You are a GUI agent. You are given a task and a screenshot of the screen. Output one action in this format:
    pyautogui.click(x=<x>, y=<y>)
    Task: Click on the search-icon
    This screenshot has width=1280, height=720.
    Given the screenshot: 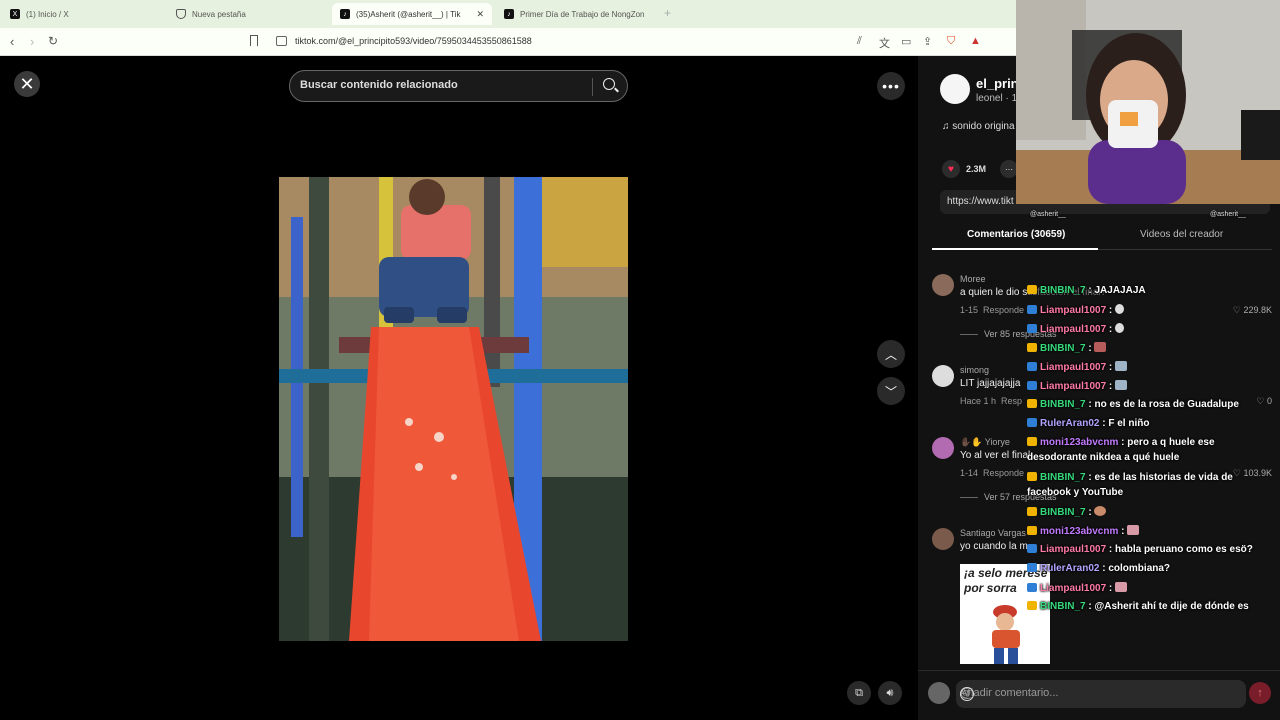 What is the action you would take?
    pyautogui.click(x=609, y=84)
    